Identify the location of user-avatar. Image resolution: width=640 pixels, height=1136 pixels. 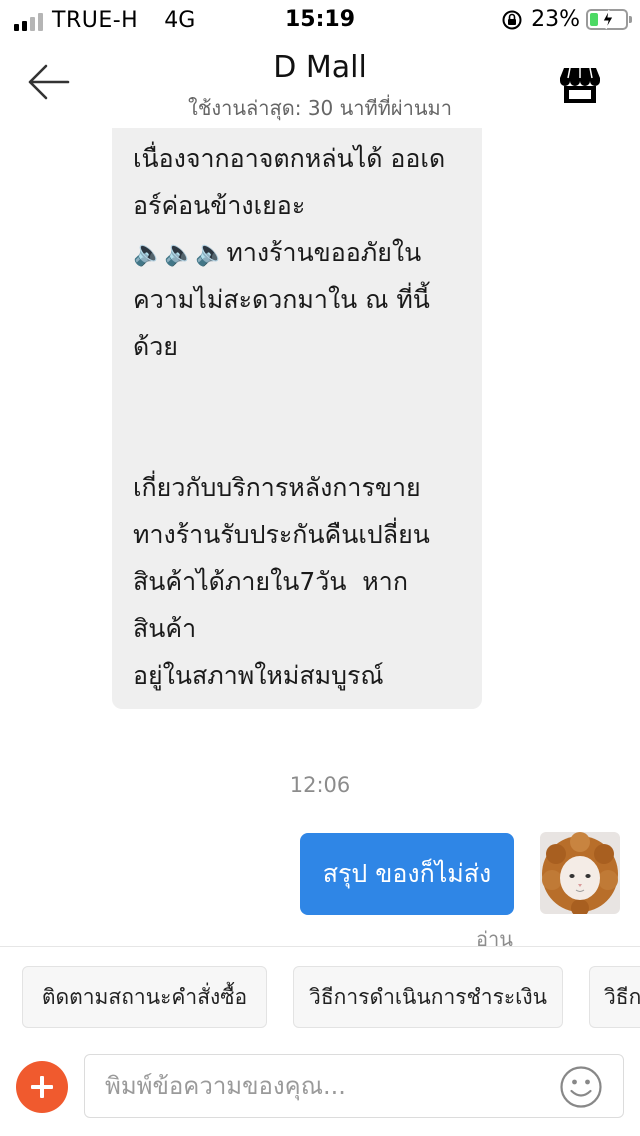
(580, 873).